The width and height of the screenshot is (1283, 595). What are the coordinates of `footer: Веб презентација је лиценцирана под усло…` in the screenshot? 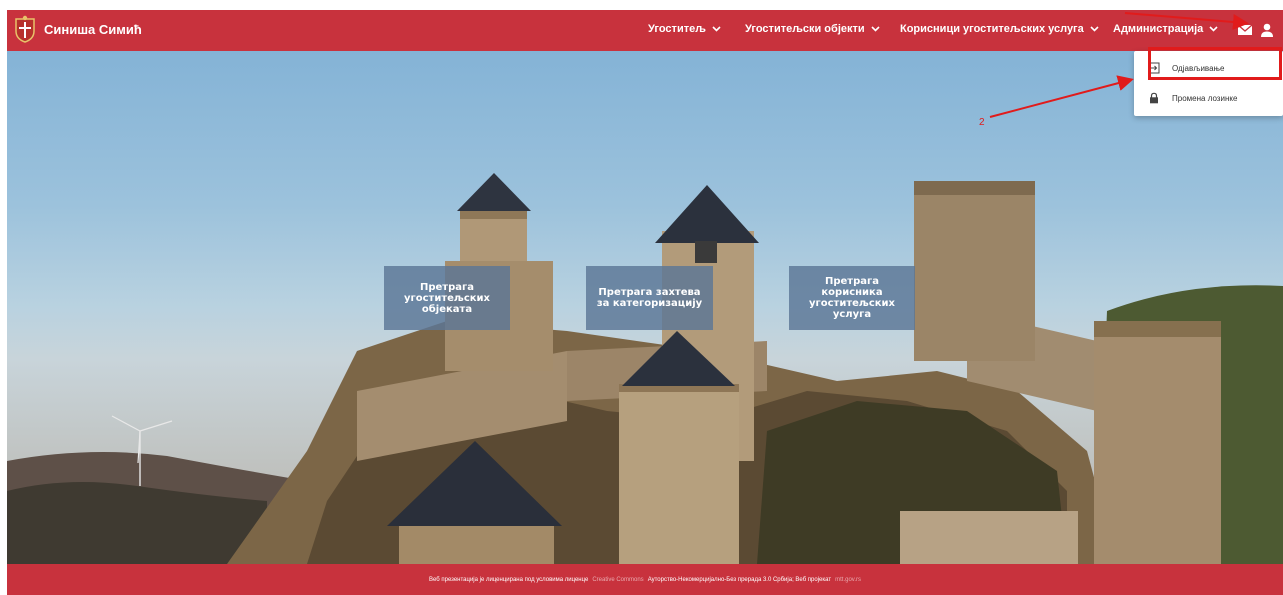 It's located at (645, 579).